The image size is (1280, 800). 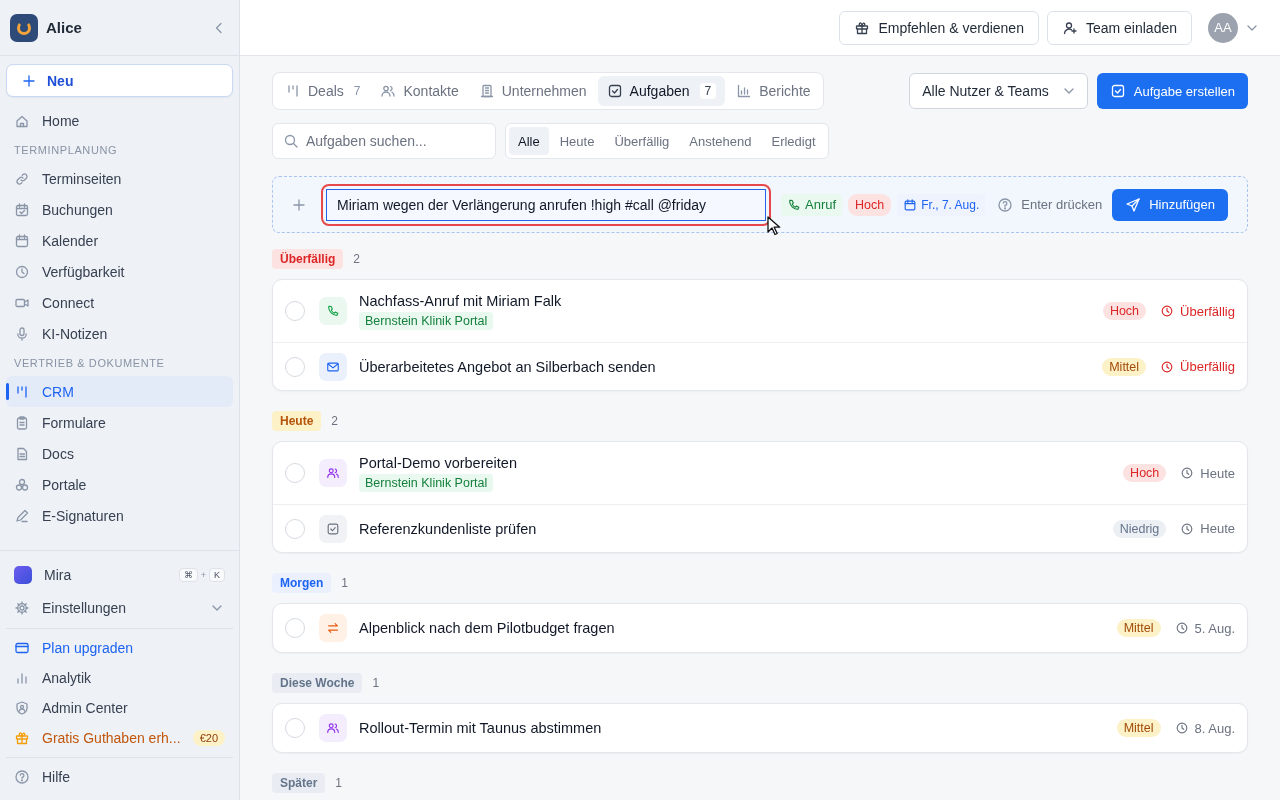 I want to click on logo-icon, so click(x=24, y=27).